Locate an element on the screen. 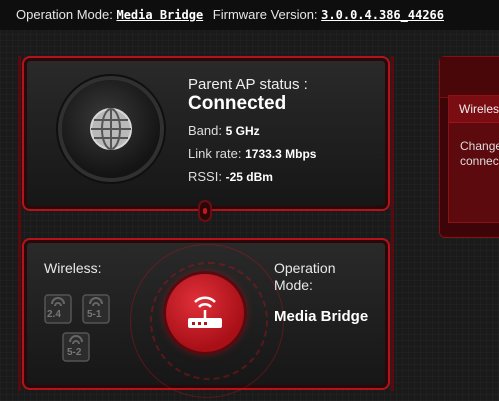  router-button is located at coordinates (205, 313).